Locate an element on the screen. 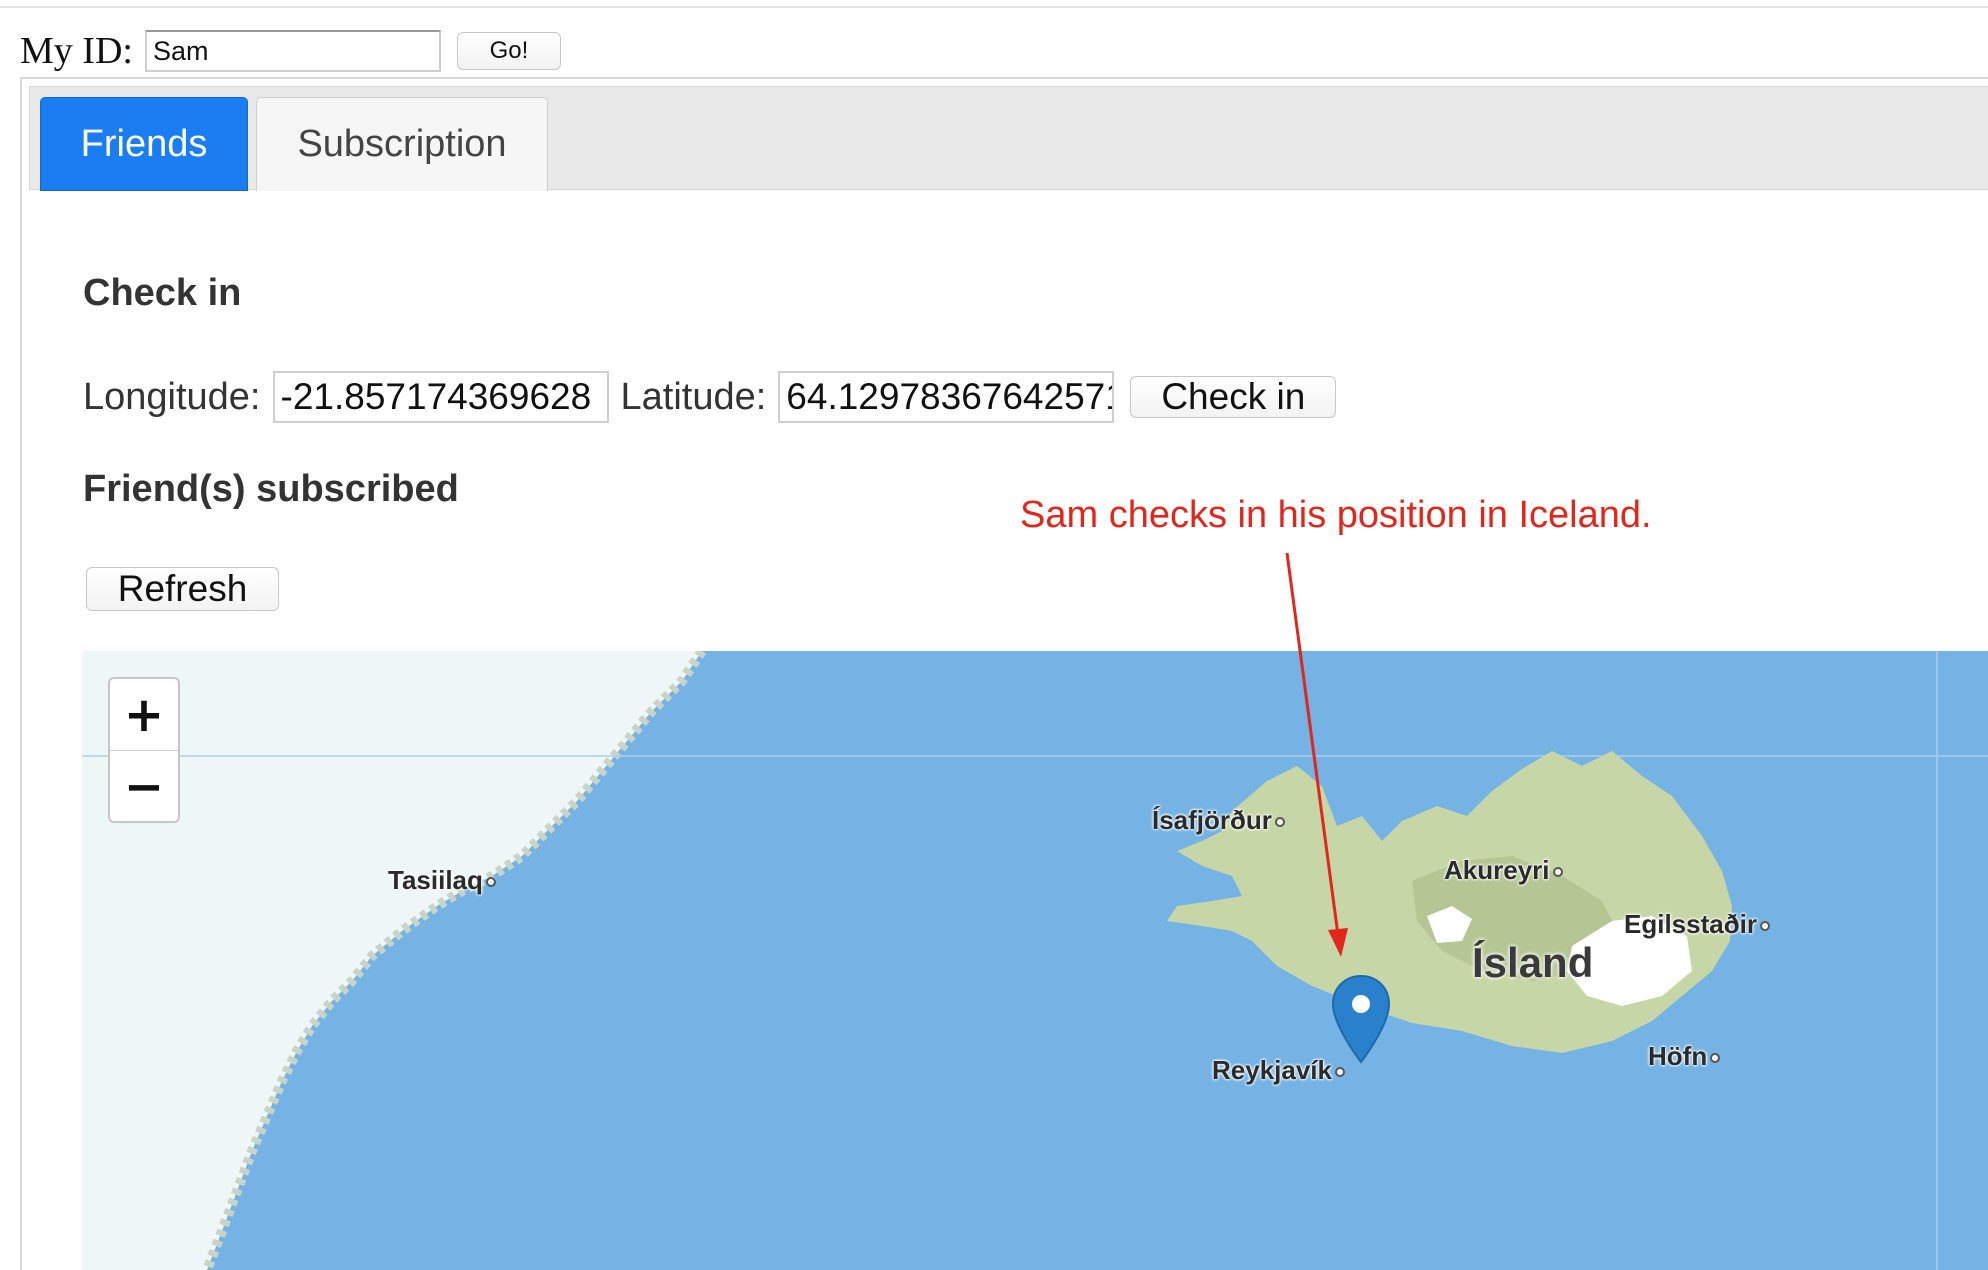  id-input is located at coordinates (292, 51).